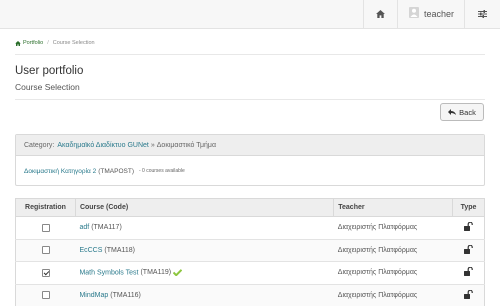 Image resolution: width=500 pixels, height=306 pixels. Describe the element at coordinates (125, 295) in the screenshot. I see `course-code: (TMA116)` at that location.